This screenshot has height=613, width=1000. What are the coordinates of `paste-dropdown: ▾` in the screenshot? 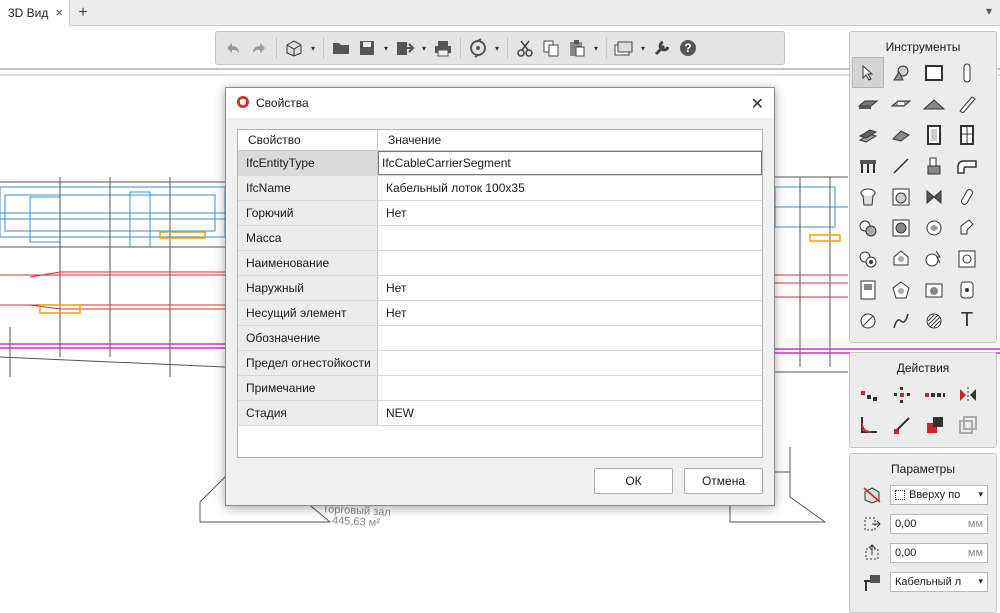 It's located at (596, 48).